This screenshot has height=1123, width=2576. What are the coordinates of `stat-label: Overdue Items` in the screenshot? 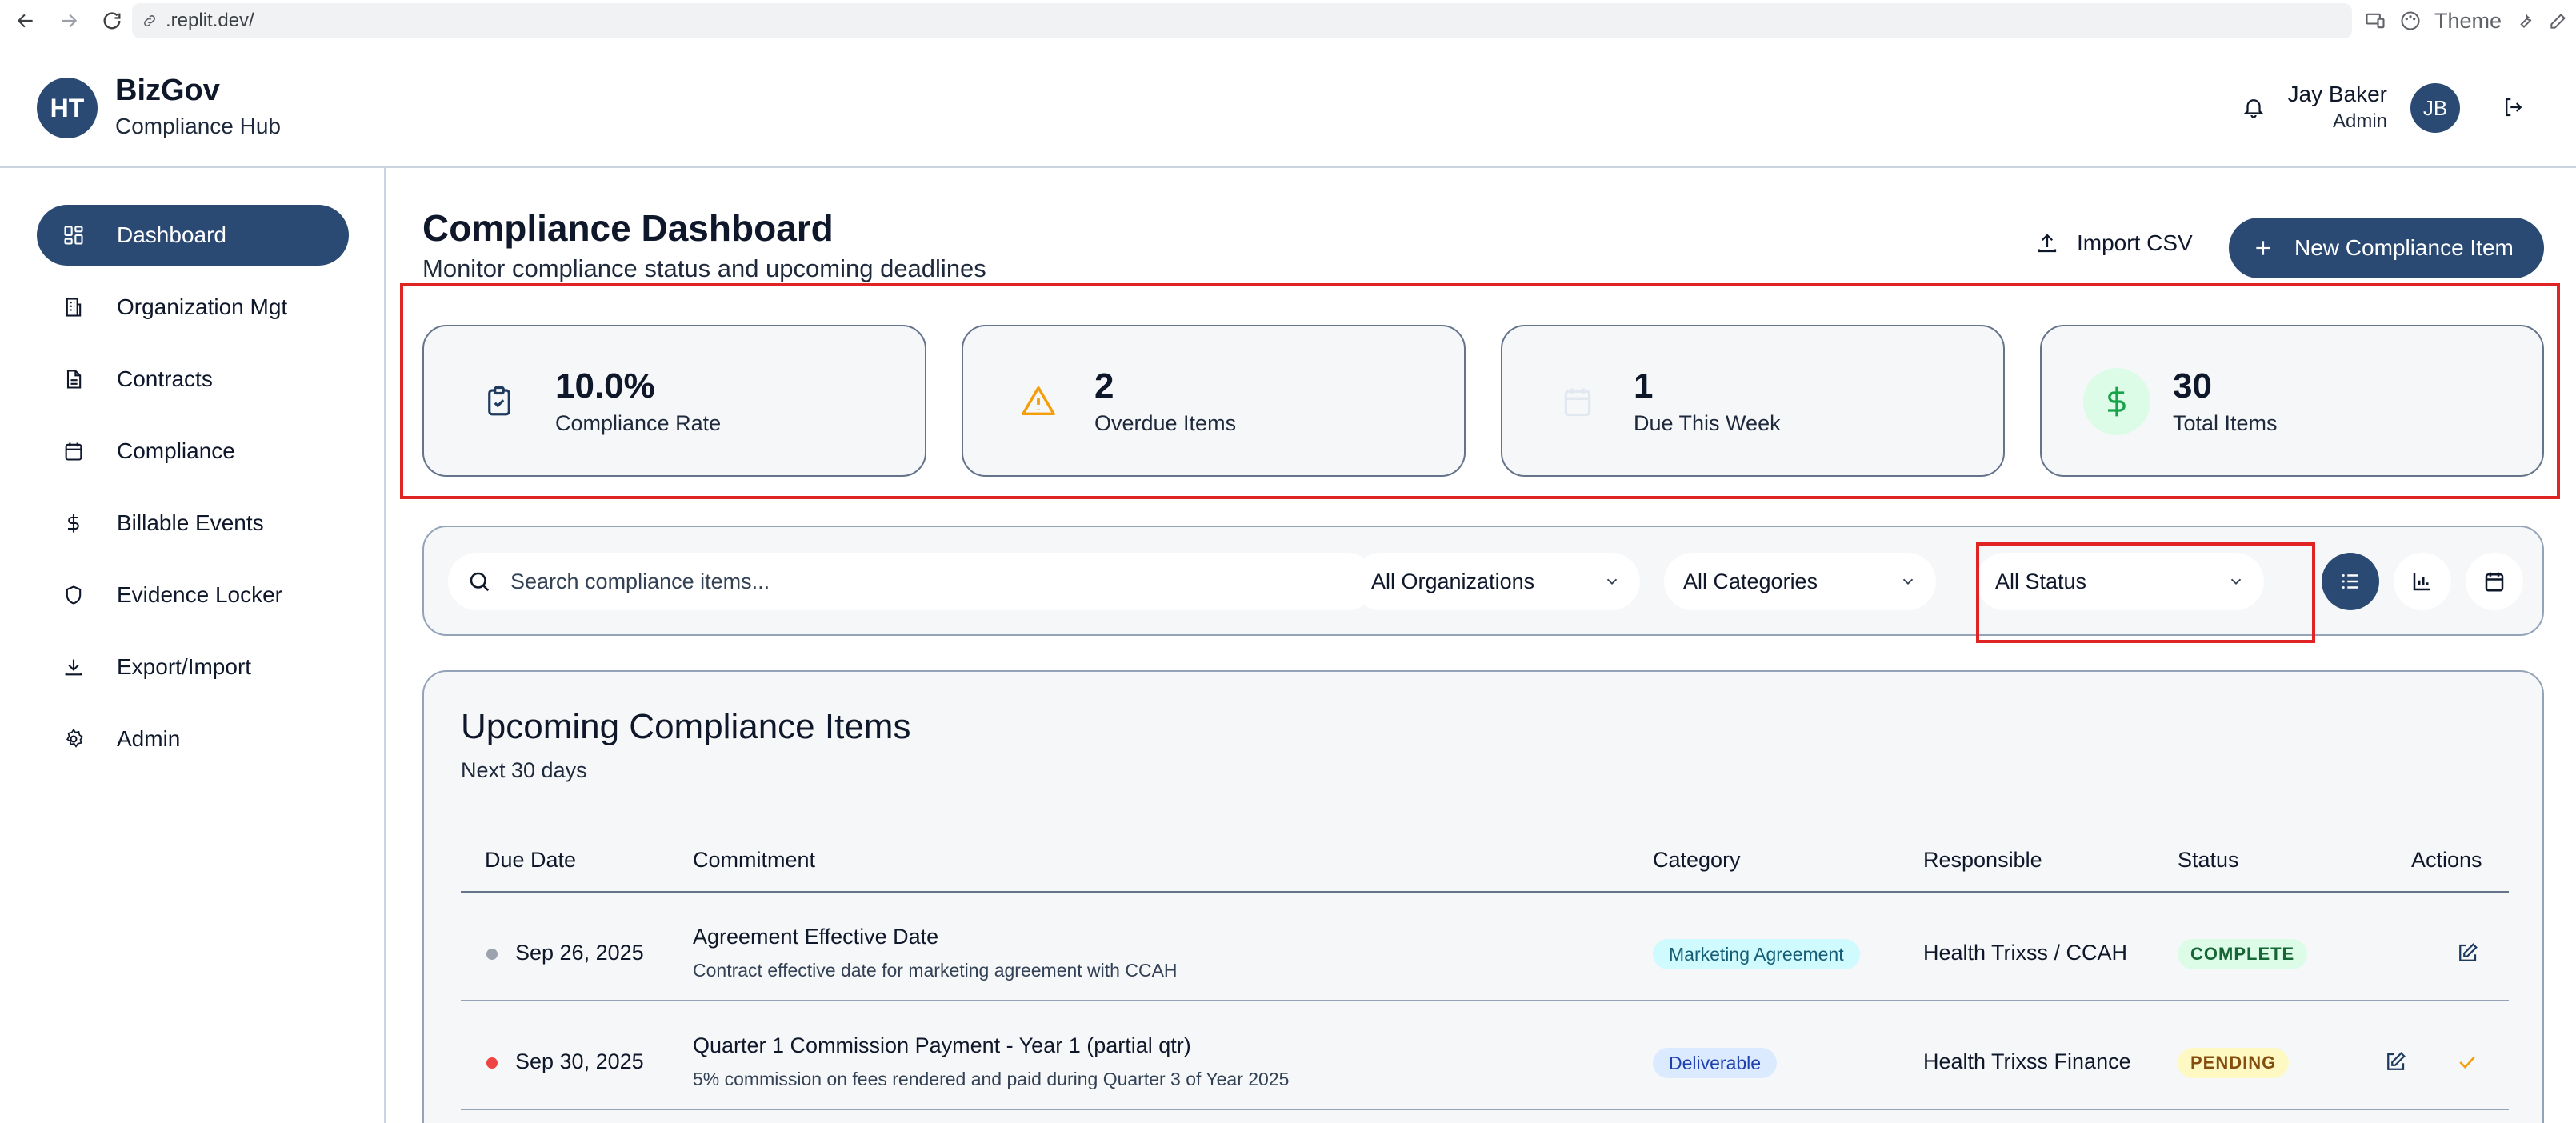 It's located at (1165, 423).